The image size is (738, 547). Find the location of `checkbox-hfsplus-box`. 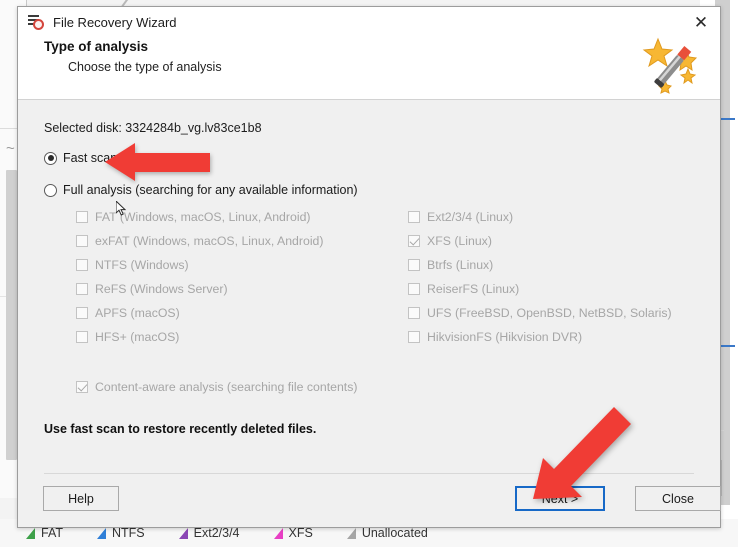

checkbox-hfsplus-box is located at coordinates (82, 337).